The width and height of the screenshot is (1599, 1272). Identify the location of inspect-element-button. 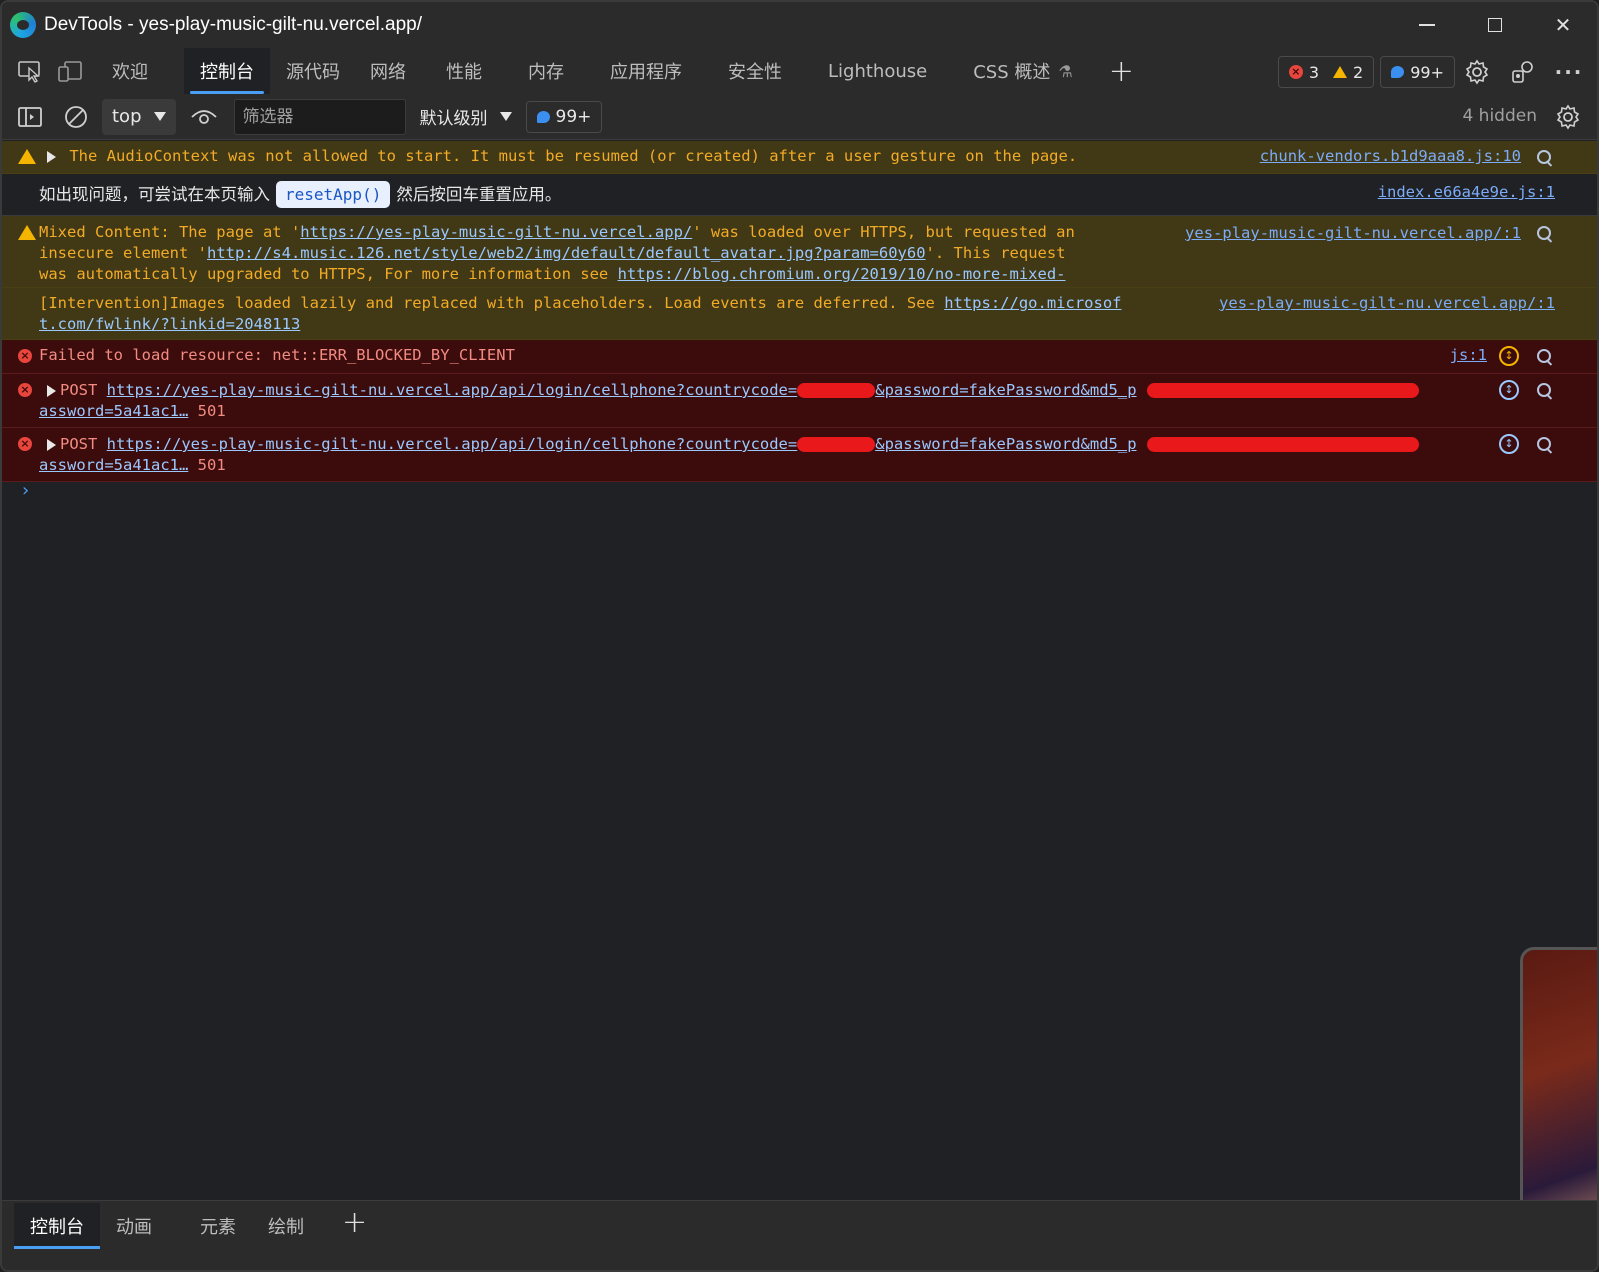
(30, 71).